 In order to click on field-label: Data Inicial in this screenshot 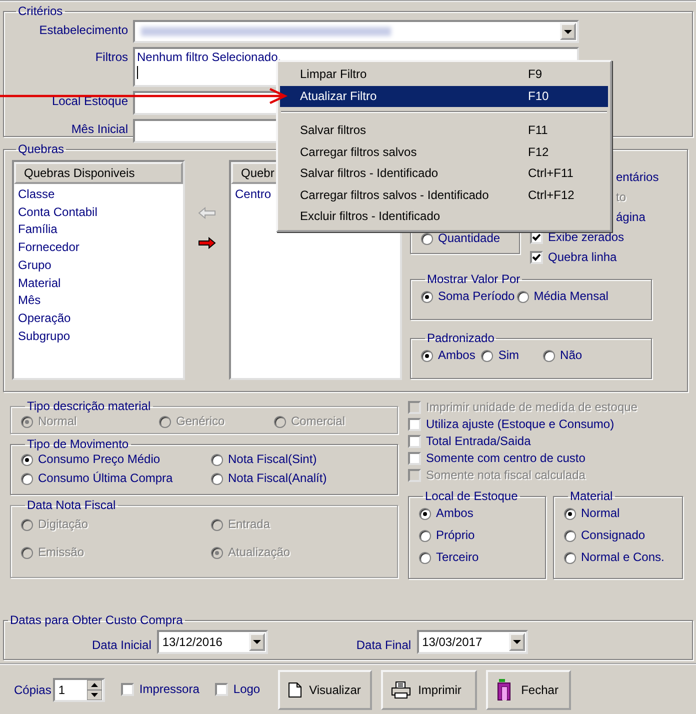, I will do `click(122, 645)`.